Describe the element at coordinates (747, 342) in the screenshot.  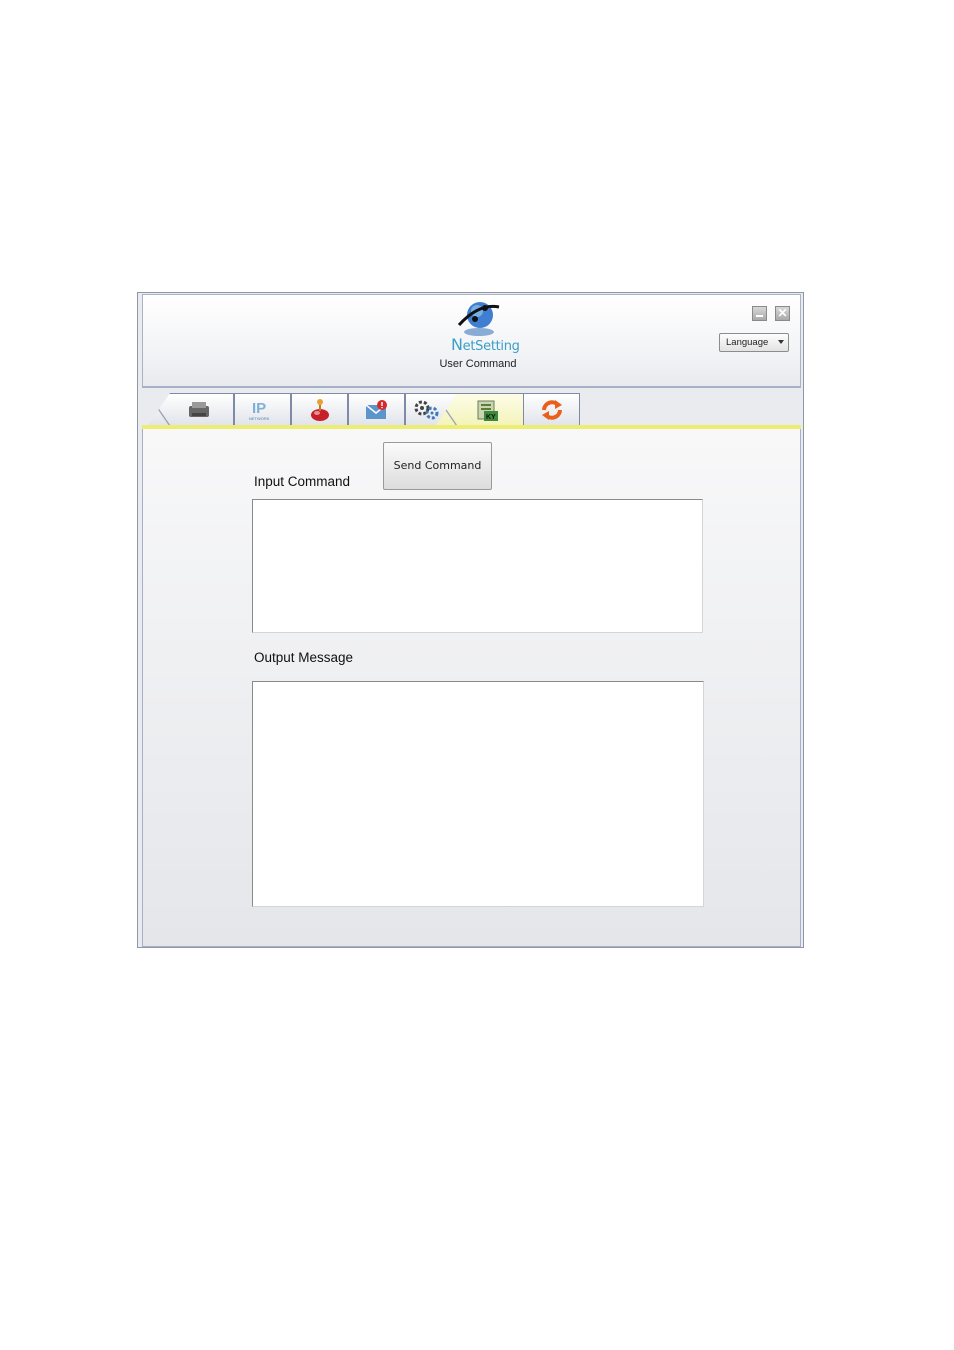
I see `language-label: Language` at that location.